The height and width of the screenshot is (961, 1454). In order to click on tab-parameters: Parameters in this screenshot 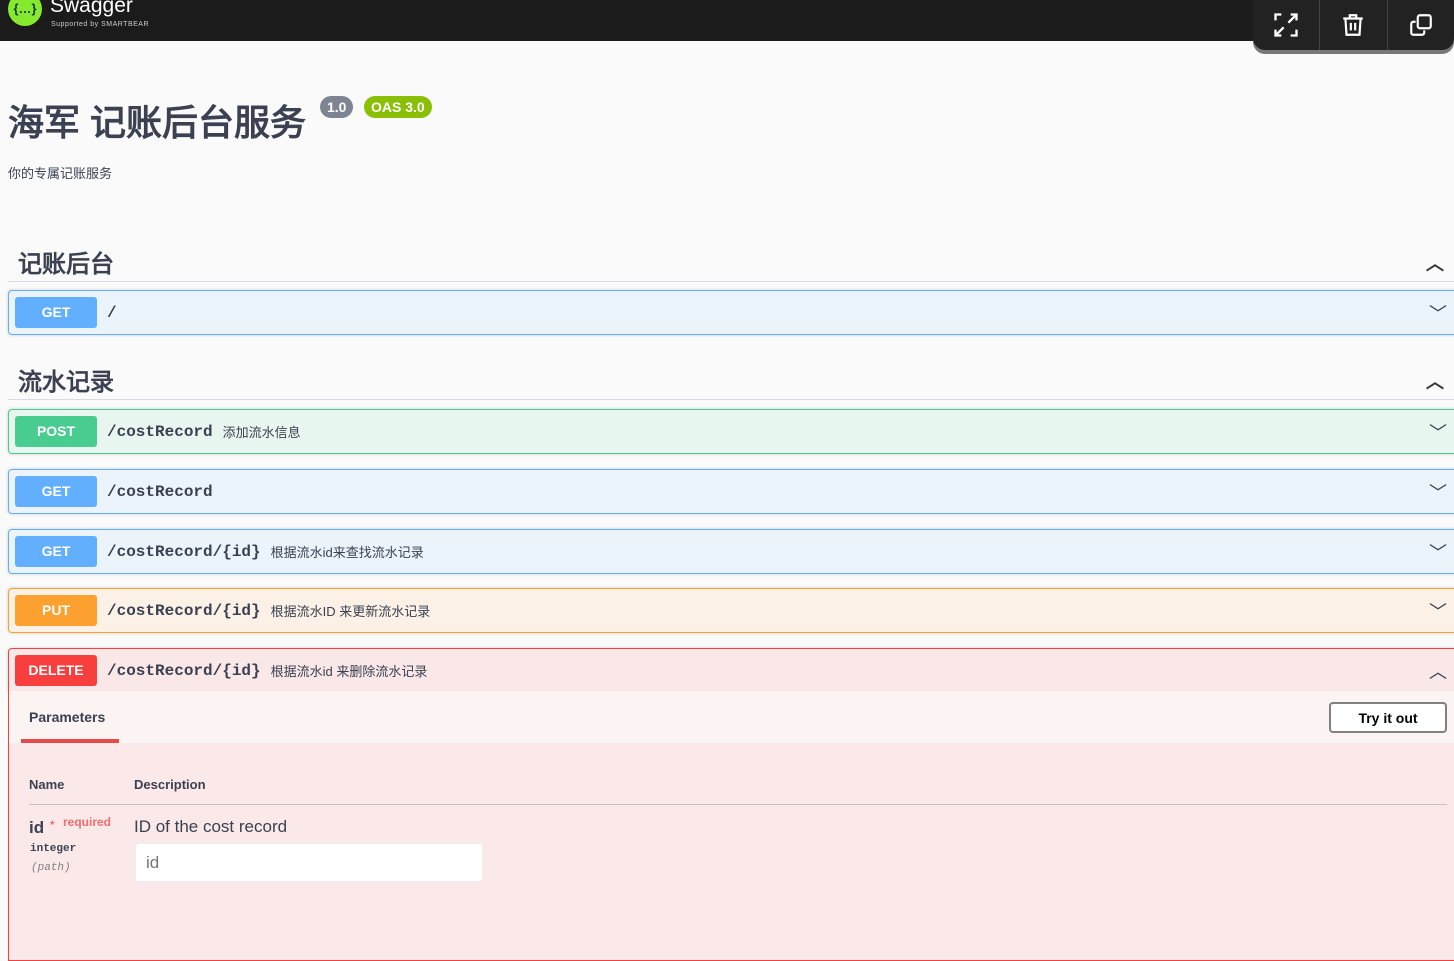, I will do `click(70, 717)`.